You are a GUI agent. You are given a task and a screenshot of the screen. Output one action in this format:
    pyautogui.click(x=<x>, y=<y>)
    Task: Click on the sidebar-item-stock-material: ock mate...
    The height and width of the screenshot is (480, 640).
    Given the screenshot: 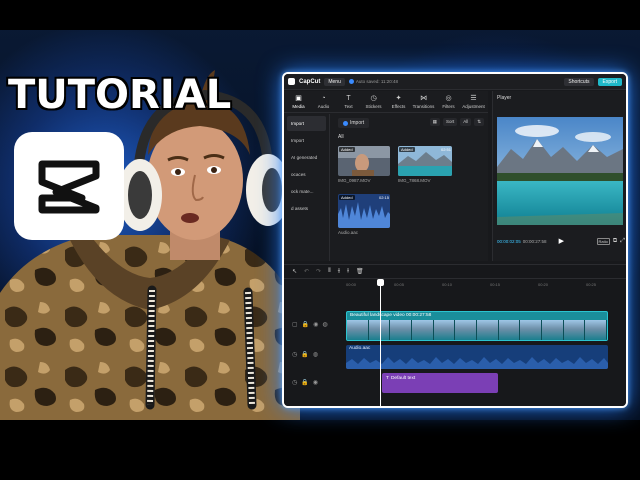 What is the action you would take?
    pyautogui.click(x=306, y=191)
    